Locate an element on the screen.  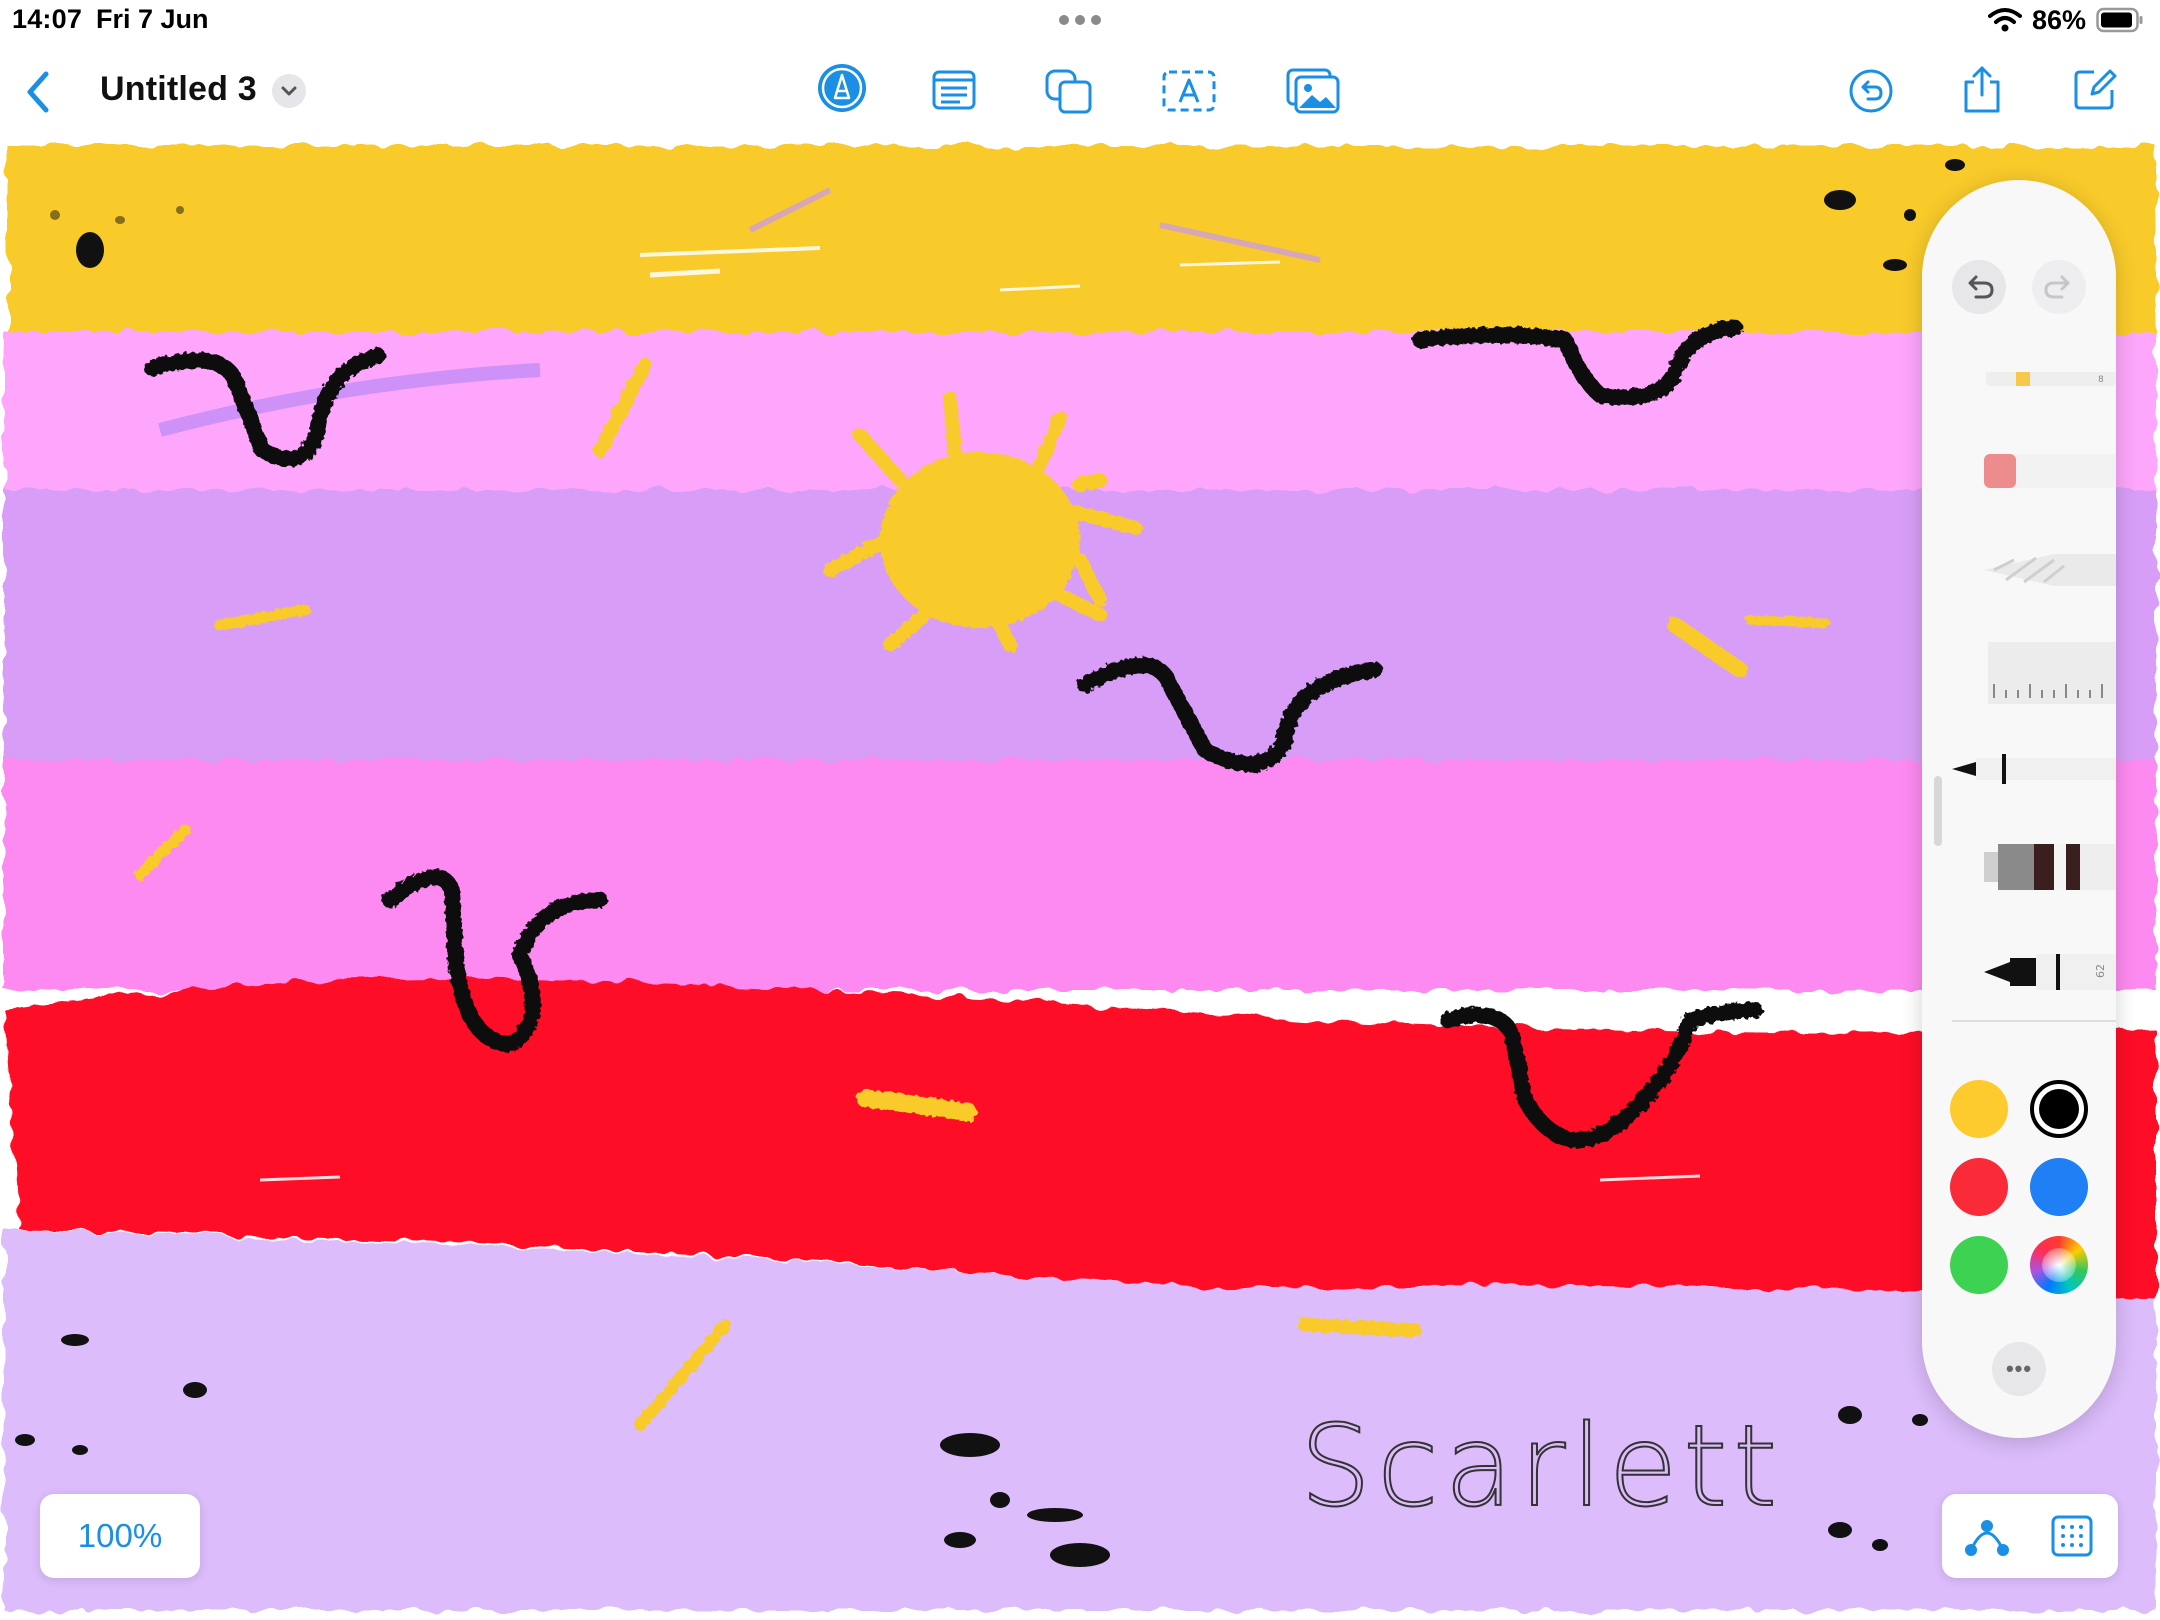
media-icon is located at coordinates (1313, 91).